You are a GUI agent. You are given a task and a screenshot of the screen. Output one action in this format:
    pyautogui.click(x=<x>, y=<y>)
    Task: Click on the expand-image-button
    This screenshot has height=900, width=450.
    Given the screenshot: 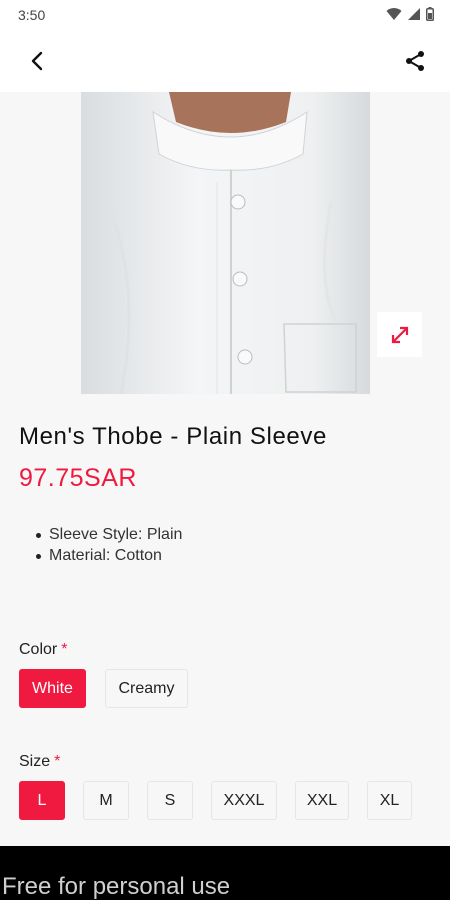 What is the action you would take?
    pyautogui.click(x=399, y=334)
    